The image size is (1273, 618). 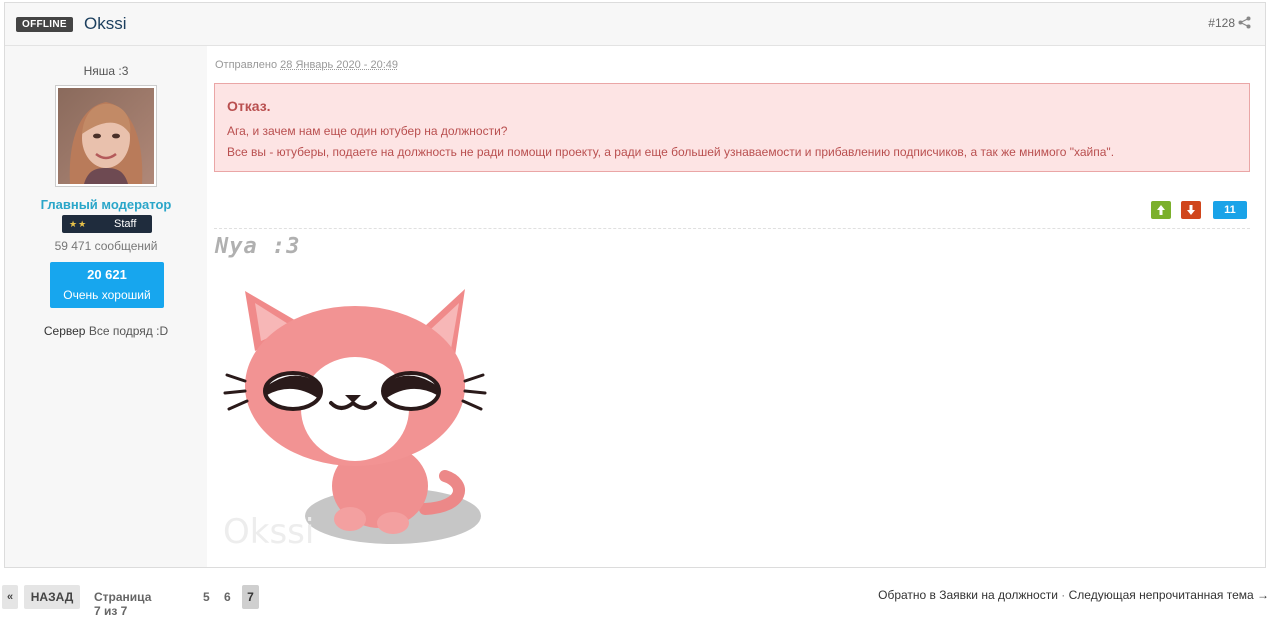 I want to click on posted-date-line: Отправлено 28 Январь 2020 - 20:49, so click(x=306, y=65).